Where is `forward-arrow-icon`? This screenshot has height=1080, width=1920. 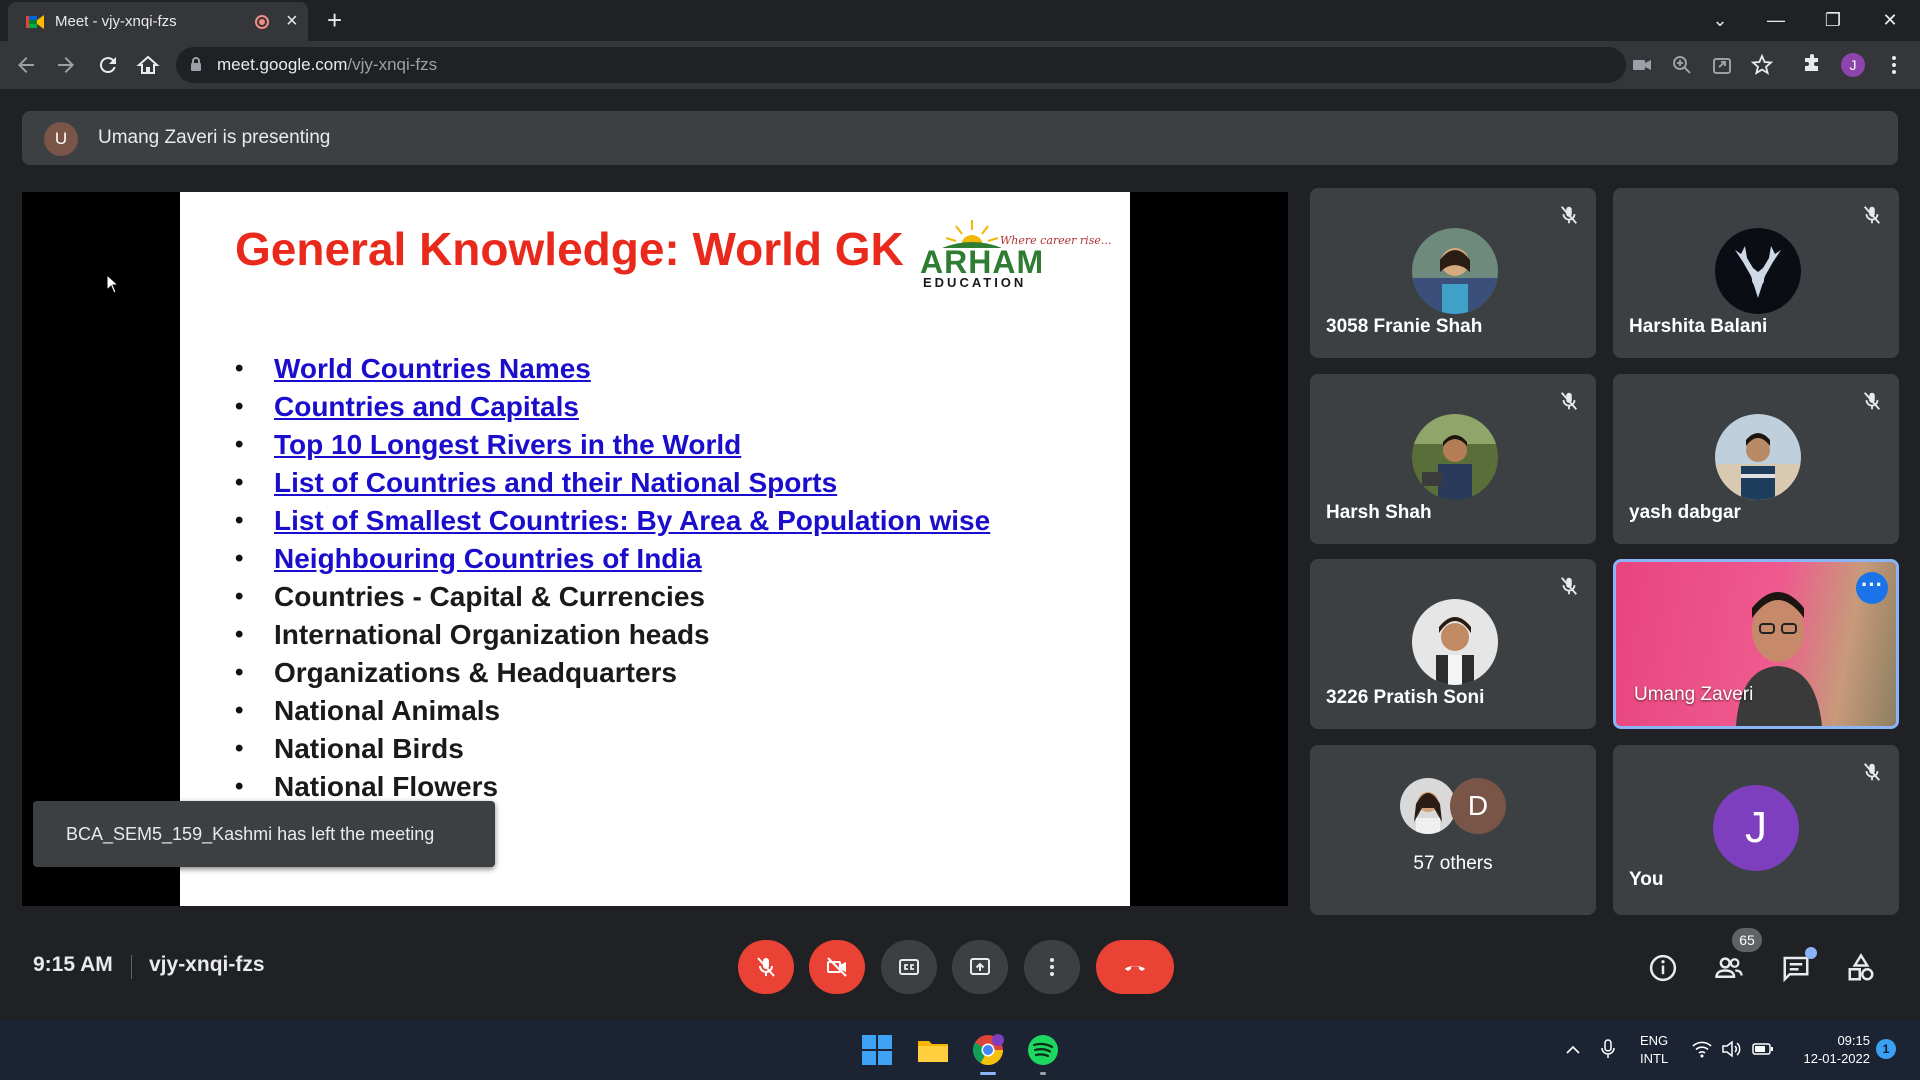 forward-arrow-icon is located at coordinates (66, 65).